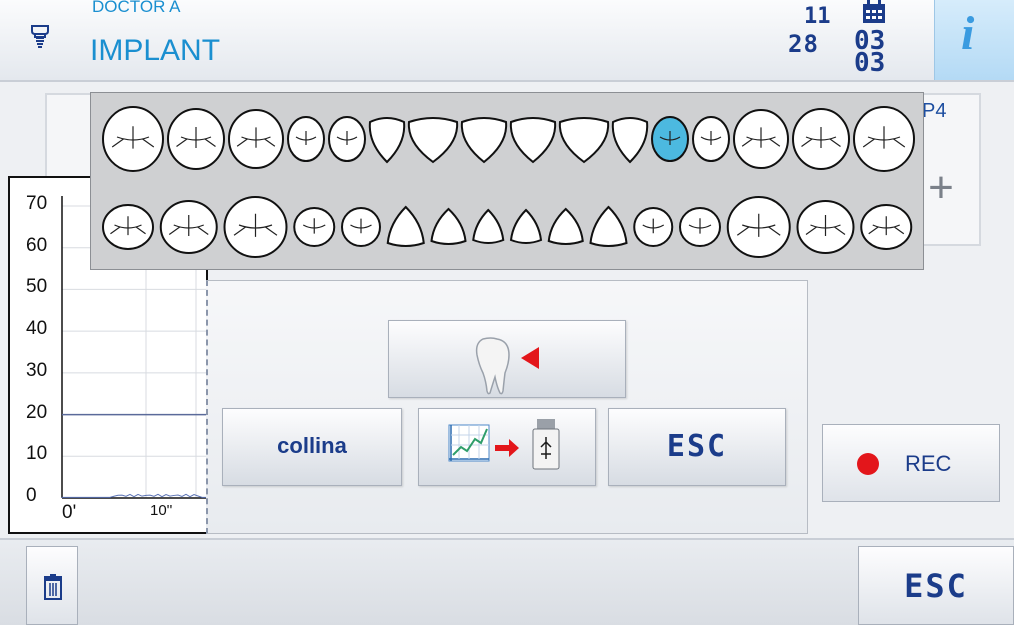 This screenshot has width=1014, height=625. I want to click on calendar-display: 03 03, so click(874, 40).